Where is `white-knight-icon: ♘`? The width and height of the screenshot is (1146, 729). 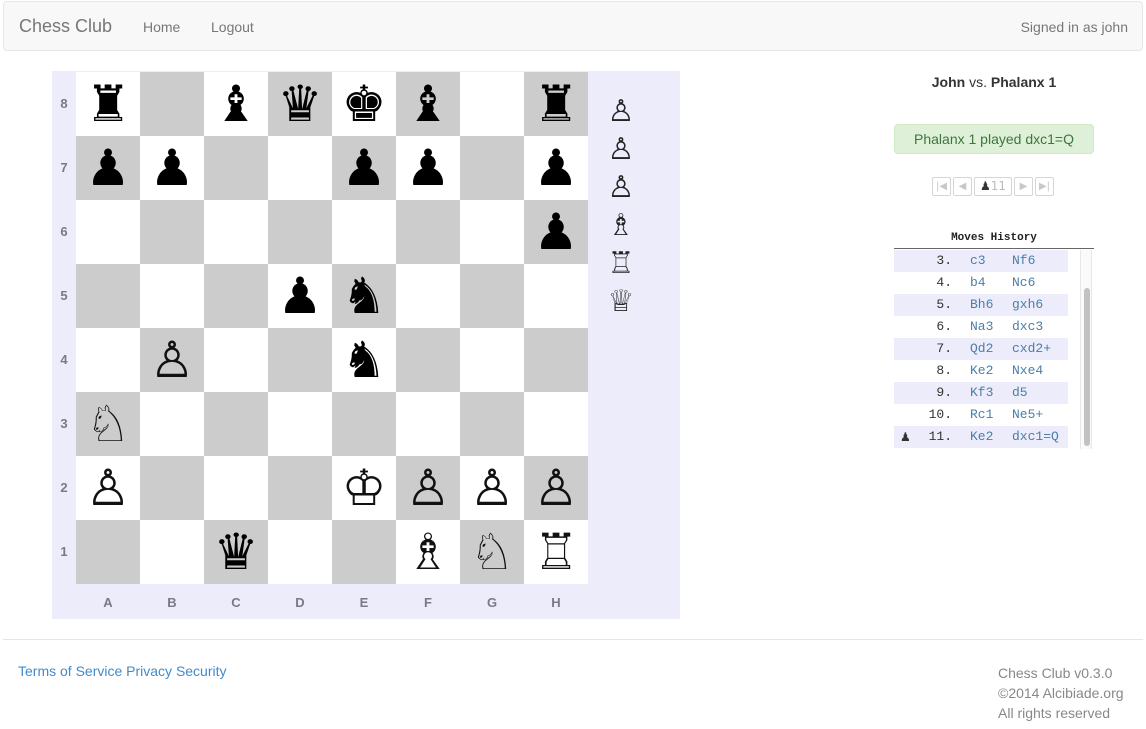 white-knight-icon: ♘ is located at coordinates (492, 552).